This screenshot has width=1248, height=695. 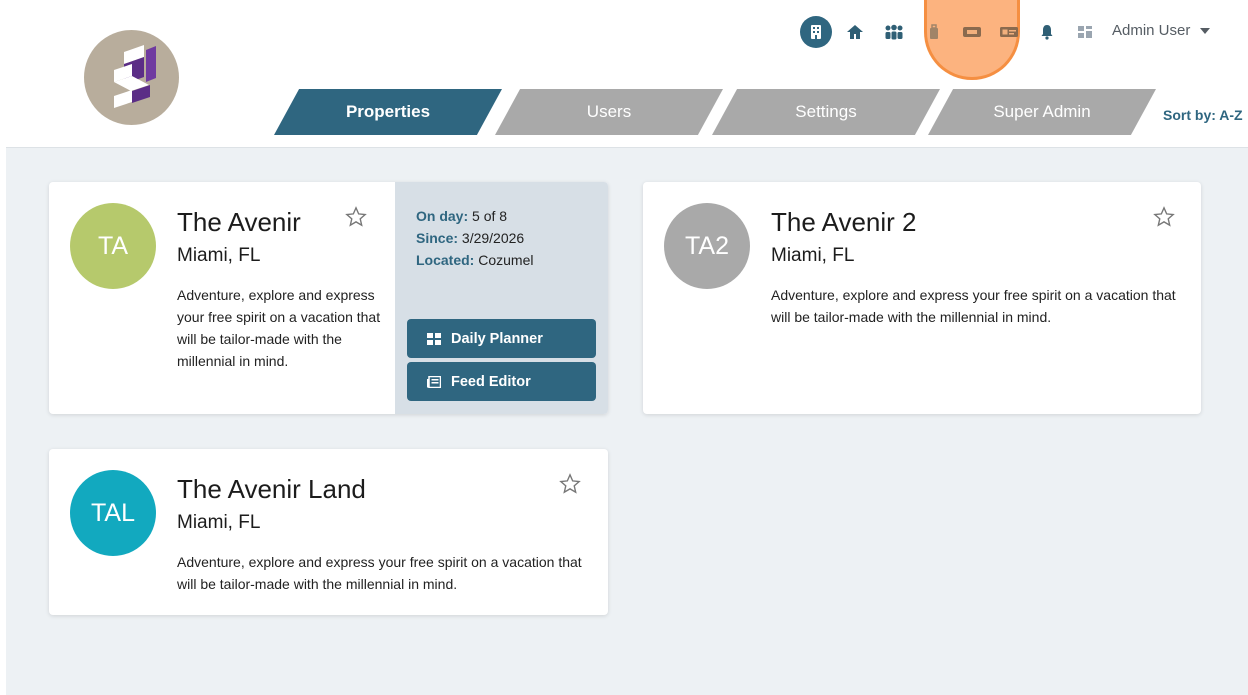 What do you see at coordinates (816, 32) in the screenshot?
I see `building-icon` at bounding box center [816, 32].